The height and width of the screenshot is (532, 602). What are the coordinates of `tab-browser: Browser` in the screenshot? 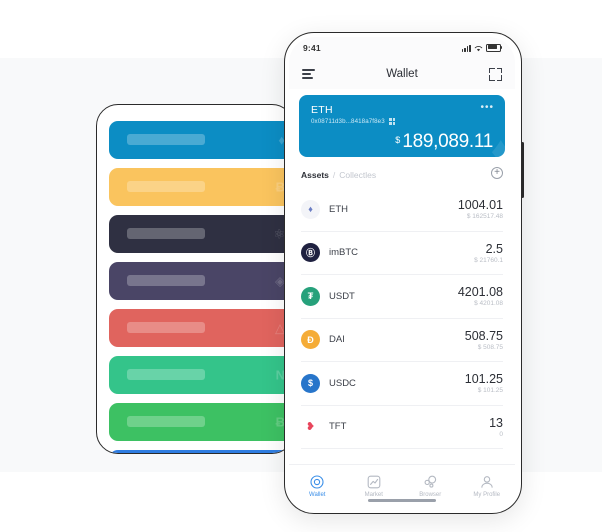 It's located at (430, 486).